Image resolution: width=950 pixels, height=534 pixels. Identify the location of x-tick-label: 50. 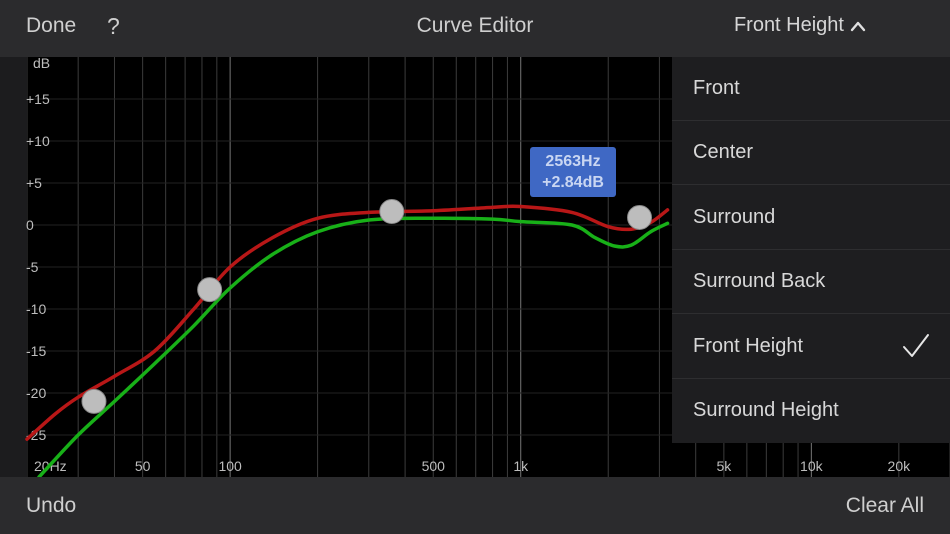
(143, 466).